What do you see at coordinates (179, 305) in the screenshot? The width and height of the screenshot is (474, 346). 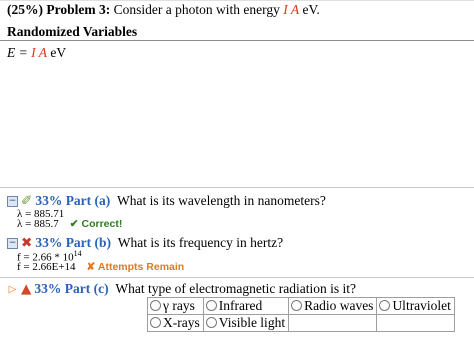 I see `choice-label: γ rays` at bounding box center [179, 305].